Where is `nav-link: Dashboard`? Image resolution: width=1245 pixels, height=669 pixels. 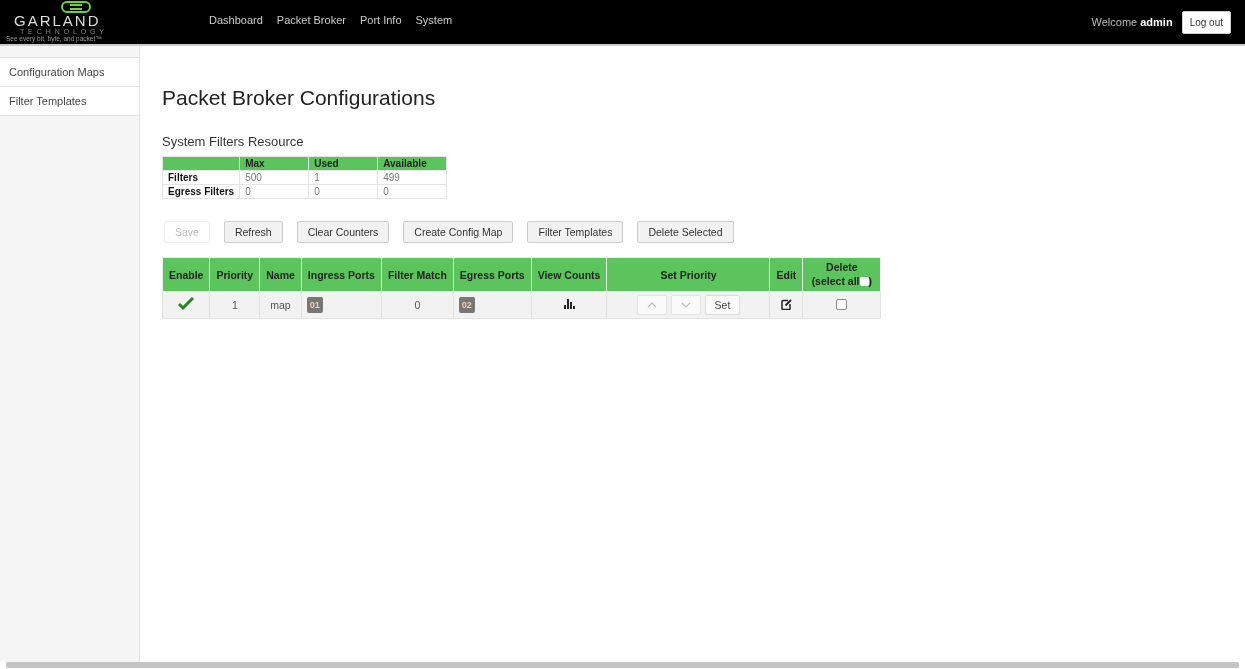
nav-link: Dashboard is located at coordinates (236, 20).